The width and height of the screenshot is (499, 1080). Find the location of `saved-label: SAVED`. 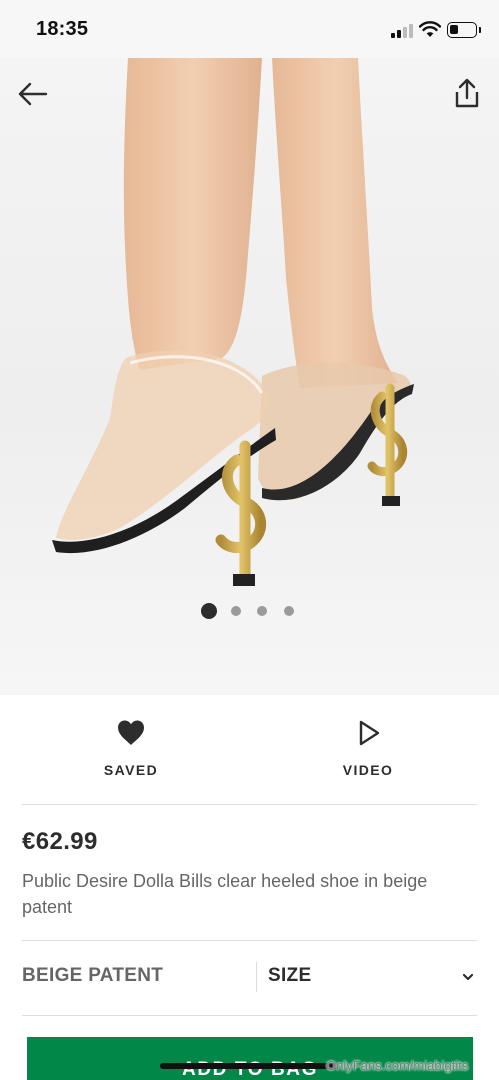

saved-label: SAVED is located at coordinates (131, 770).